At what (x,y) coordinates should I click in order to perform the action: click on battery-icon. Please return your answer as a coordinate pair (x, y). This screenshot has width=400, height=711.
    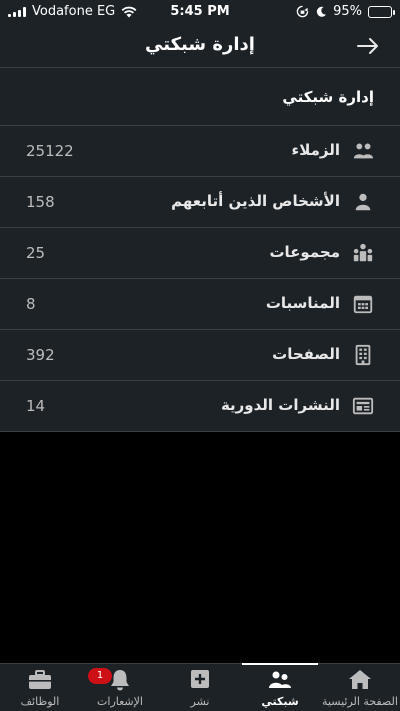
    Looking at the image, I should click on (381, 11).